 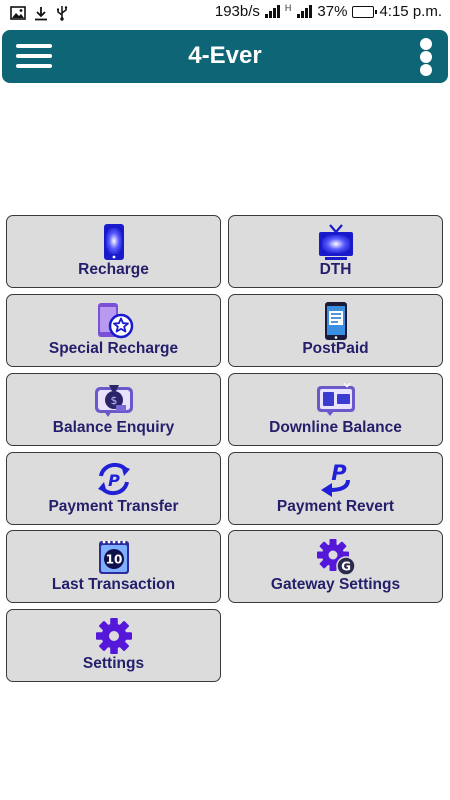 What do you see at coordinates (335, 427) in the screenshot?
I see `tile-label: Downline Balance` at bounding box center [335, 427].